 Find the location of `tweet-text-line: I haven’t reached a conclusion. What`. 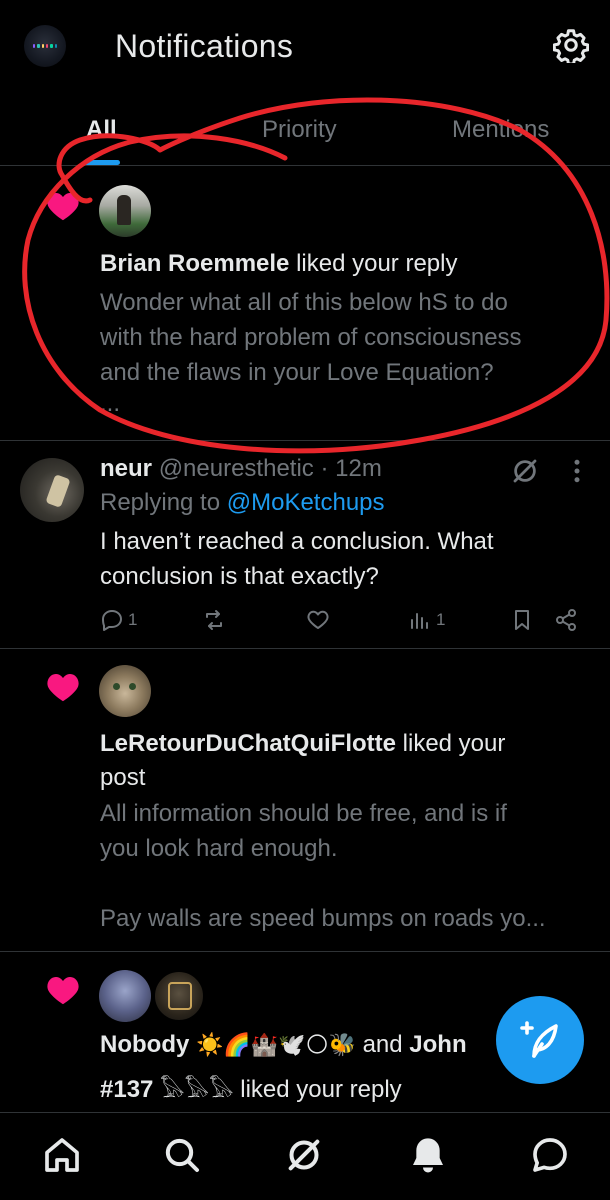

tweet-text-line: I haven’t reached a conclusion. What is located at coordinates (297, 541).